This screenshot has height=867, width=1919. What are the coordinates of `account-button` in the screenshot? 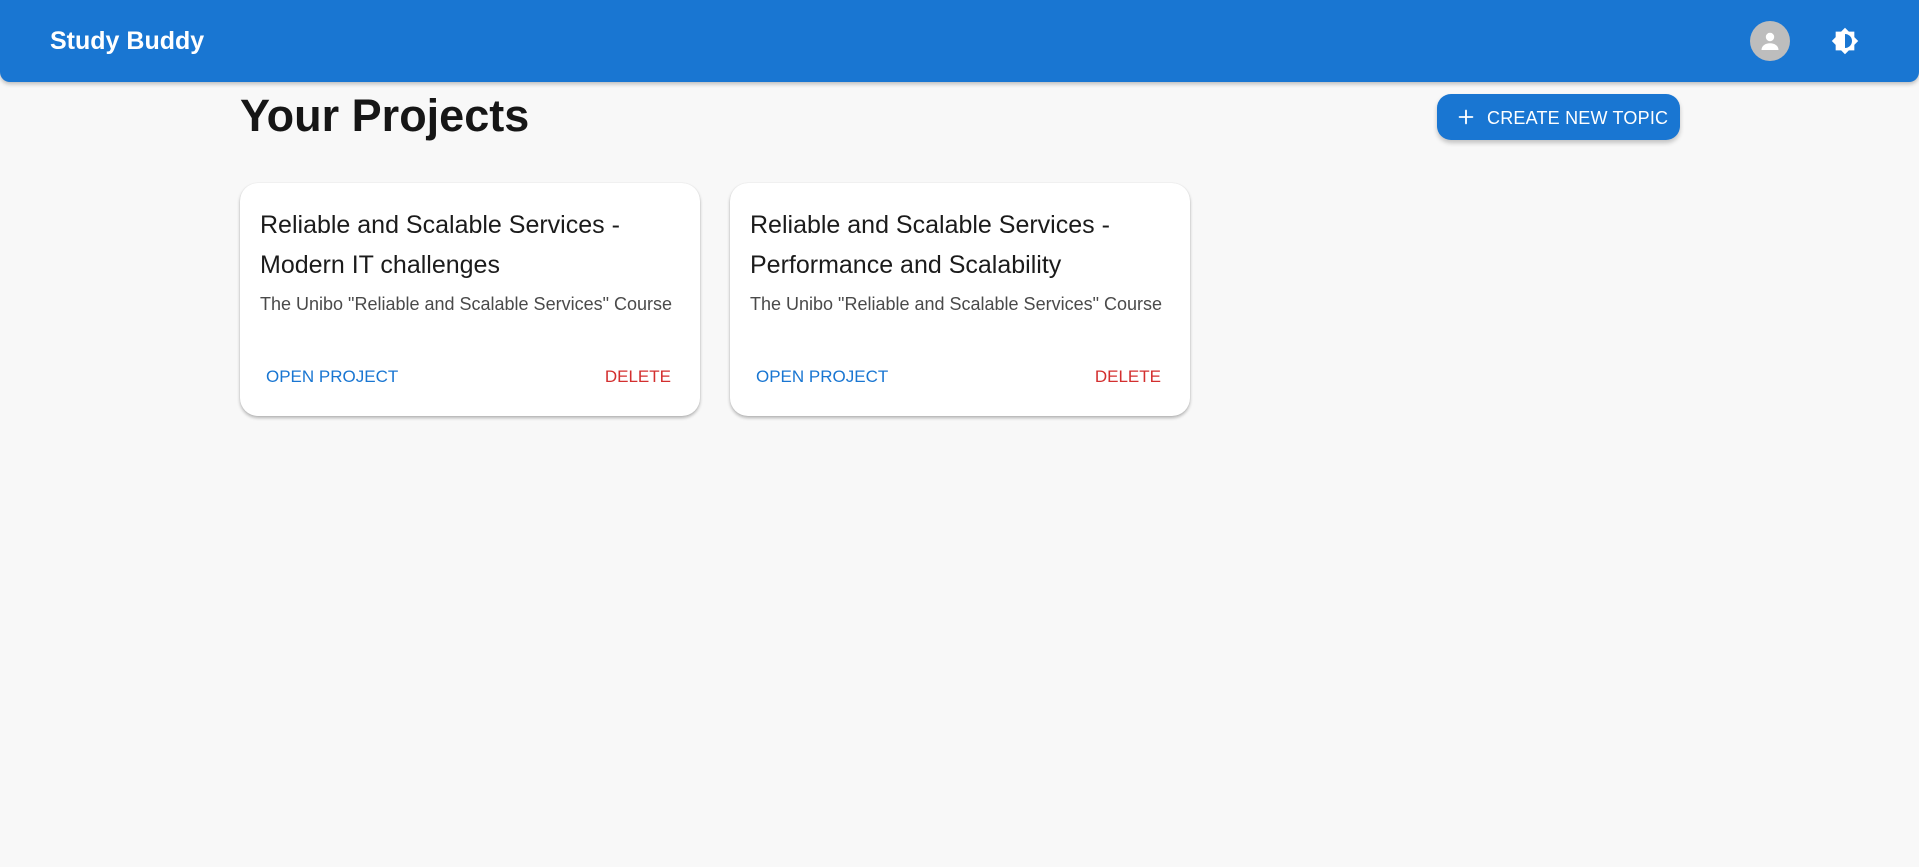 It's located at (1770, 41).